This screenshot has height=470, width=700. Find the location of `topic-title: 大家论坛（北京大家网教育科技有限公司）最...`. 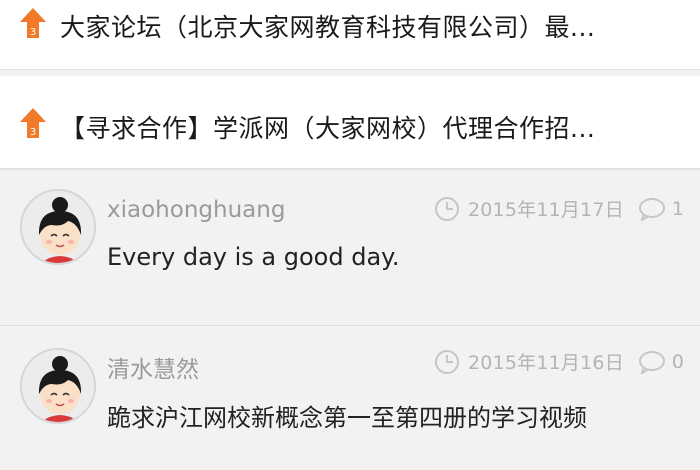

topic-title: 大家论坛（北京大家网教育科技有限公司）最... is located at coordinates (328, 27).